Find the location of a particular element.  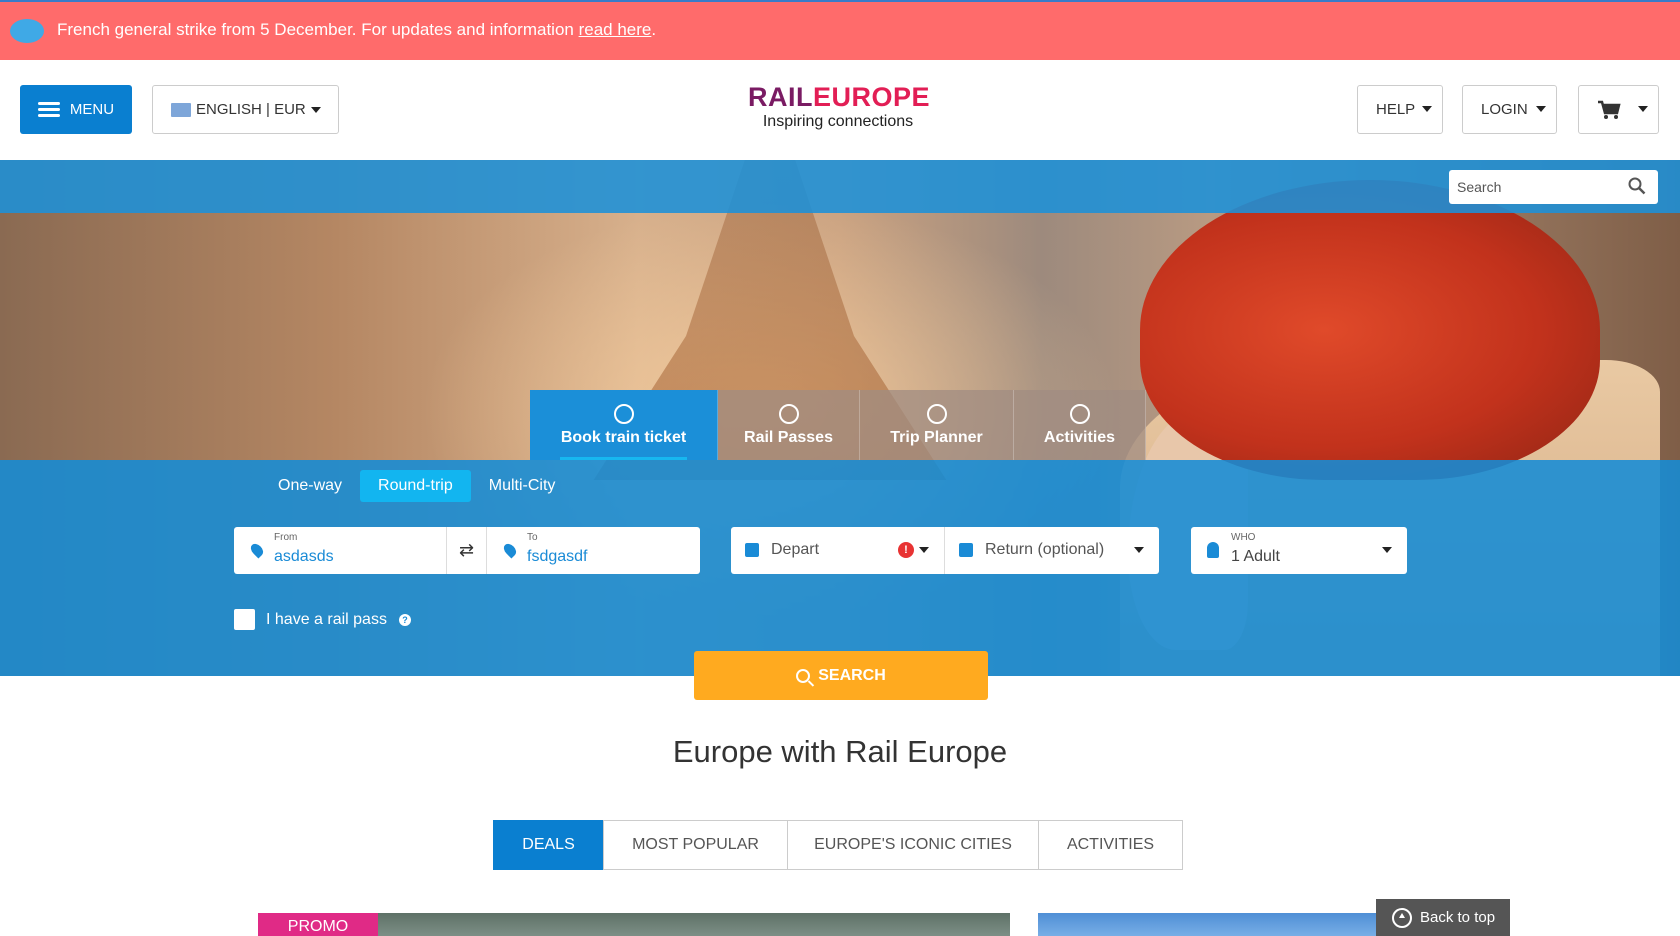

language-currency-dropdown: ENGLISH | EUR is located at coordinates (245, 109).